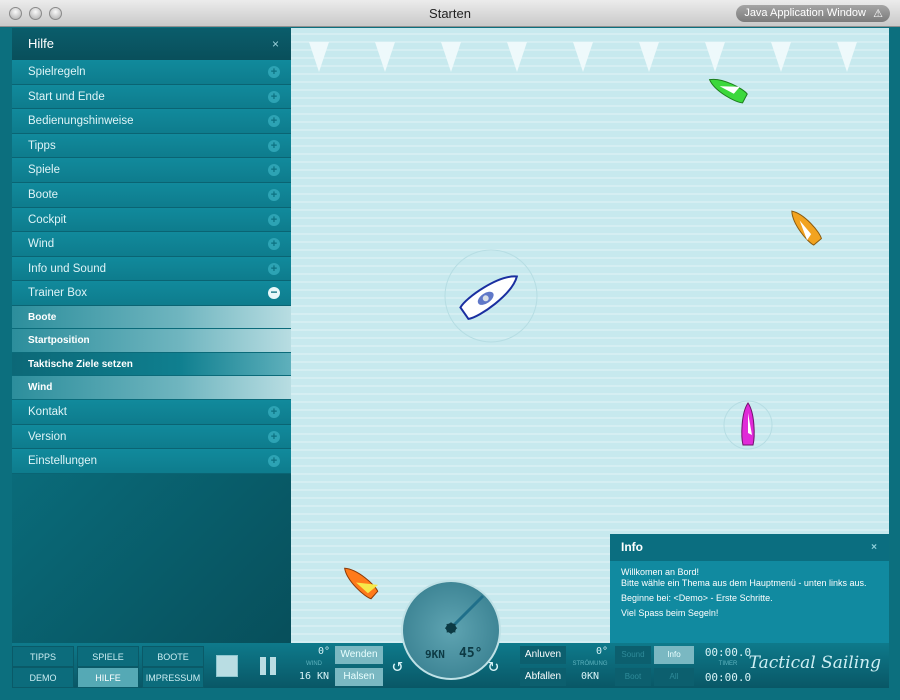 The image size is (900, 700). What do you see at coordinates (633, 655) in the screenshot?
I see `sound-button: Sound` at bounding box center [633, 655].